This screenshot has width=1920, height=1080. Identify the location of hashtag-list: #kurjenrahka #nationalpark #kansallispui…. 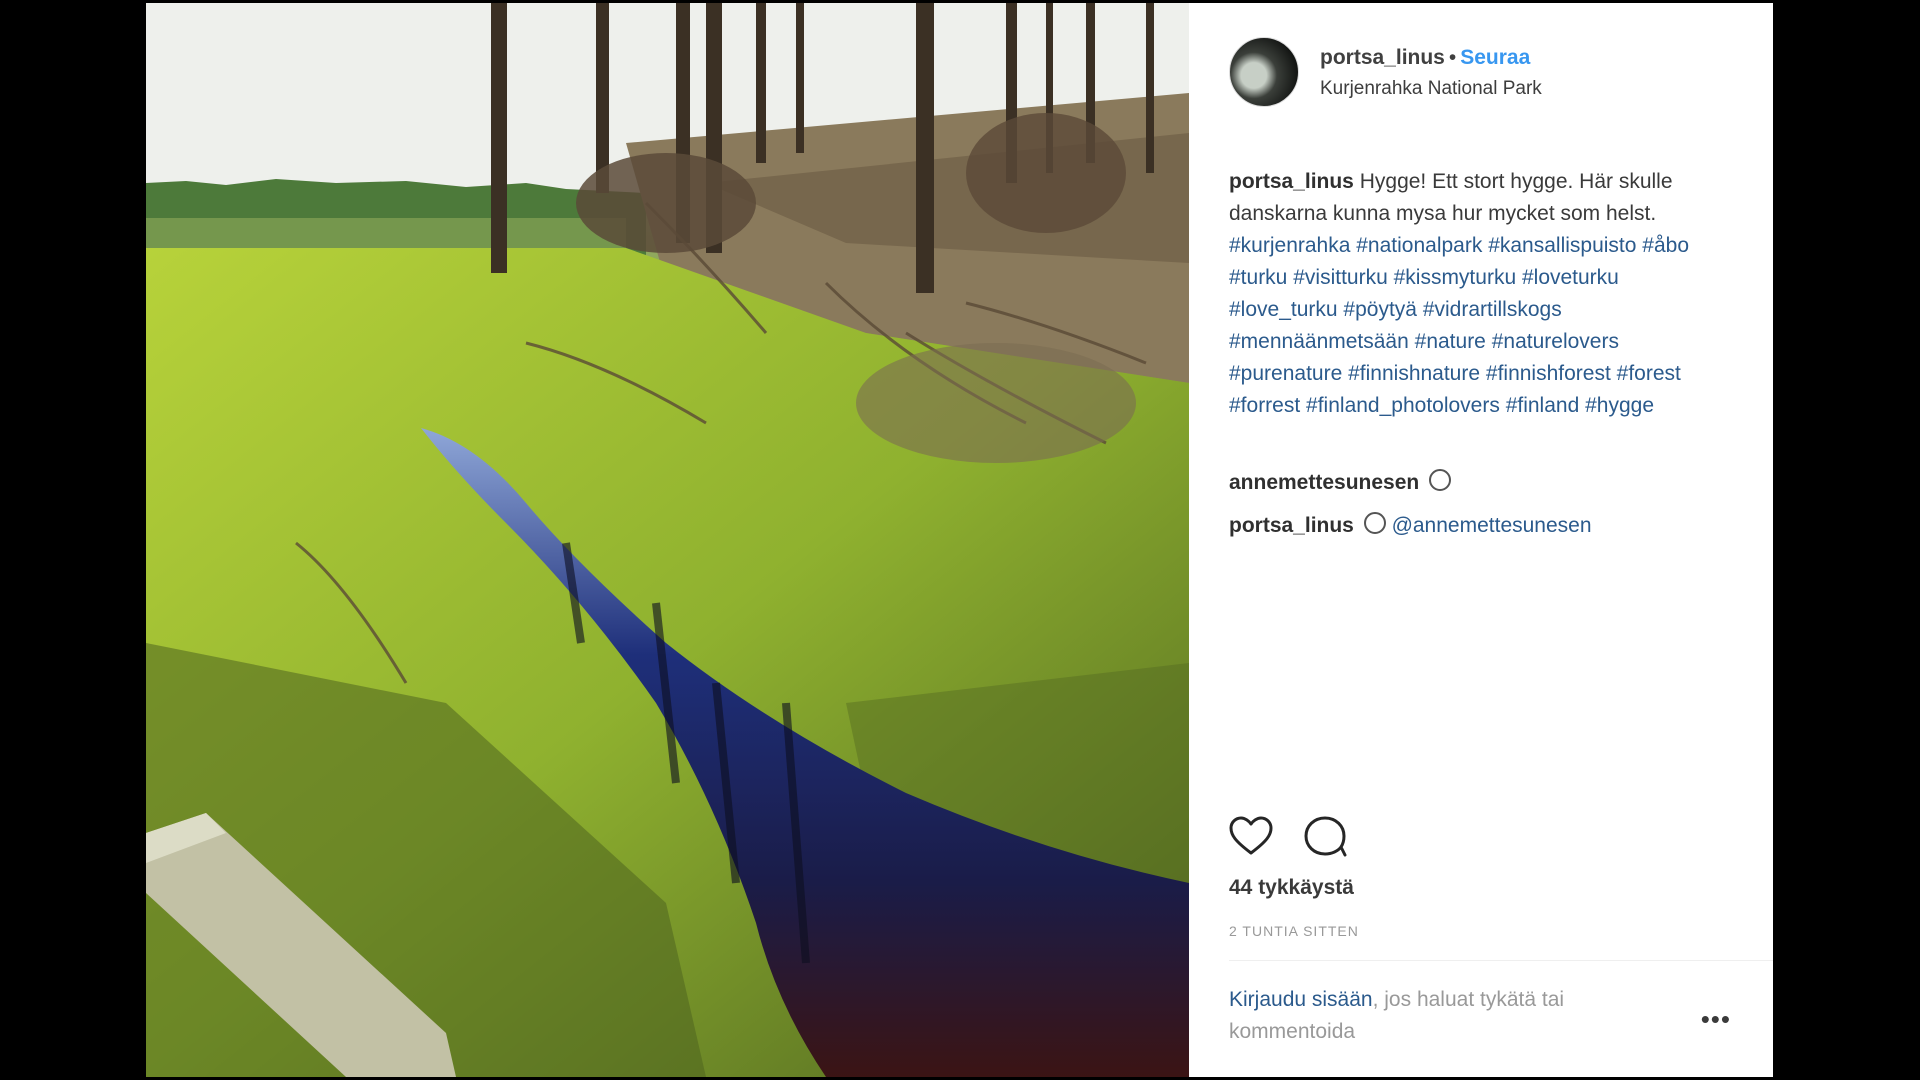
(1459, 325).